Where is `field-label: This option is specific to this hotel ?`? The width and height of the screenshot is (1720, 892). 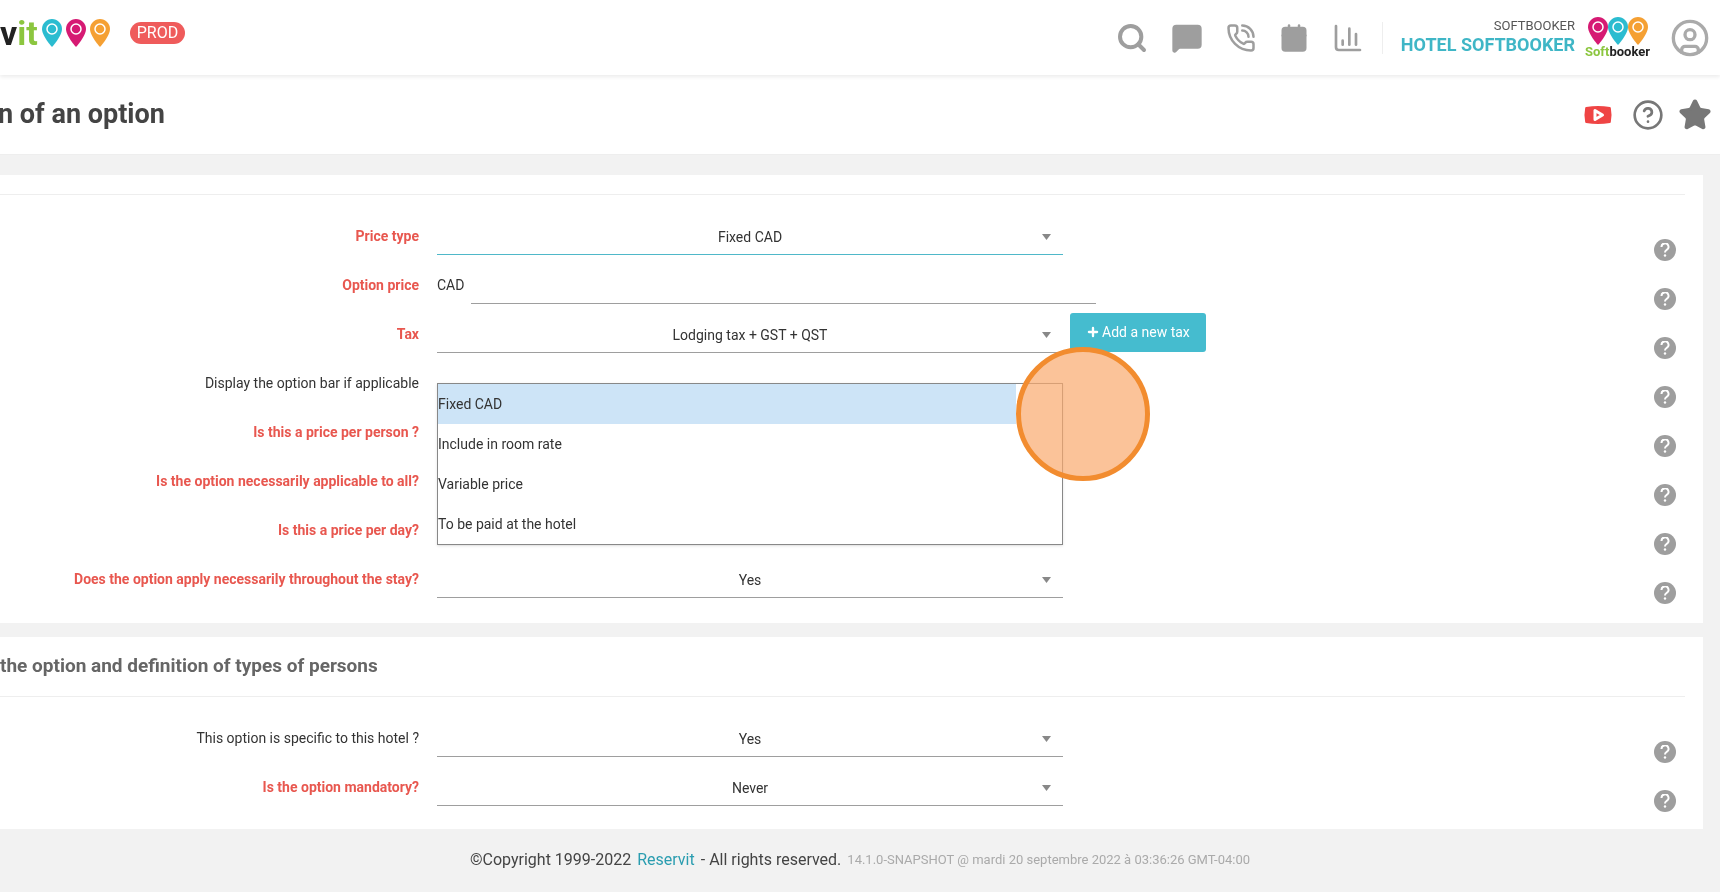 field-label: This option is specific to this hotel ? is located at coordinates (307, 738).